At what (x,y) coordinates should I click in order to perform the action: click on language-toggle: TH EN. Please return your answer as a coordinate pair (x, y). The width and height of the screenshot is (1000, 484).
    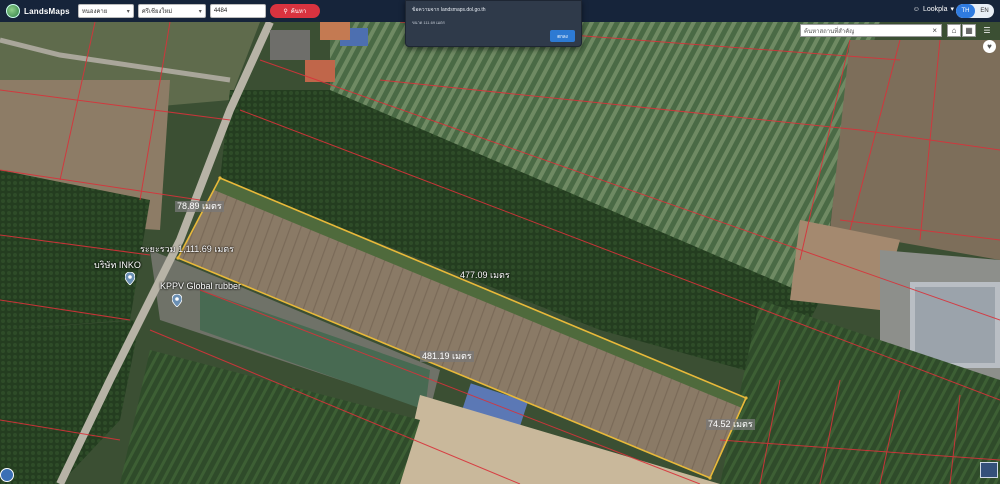
    Looking at the image, I should click on (975, 11).